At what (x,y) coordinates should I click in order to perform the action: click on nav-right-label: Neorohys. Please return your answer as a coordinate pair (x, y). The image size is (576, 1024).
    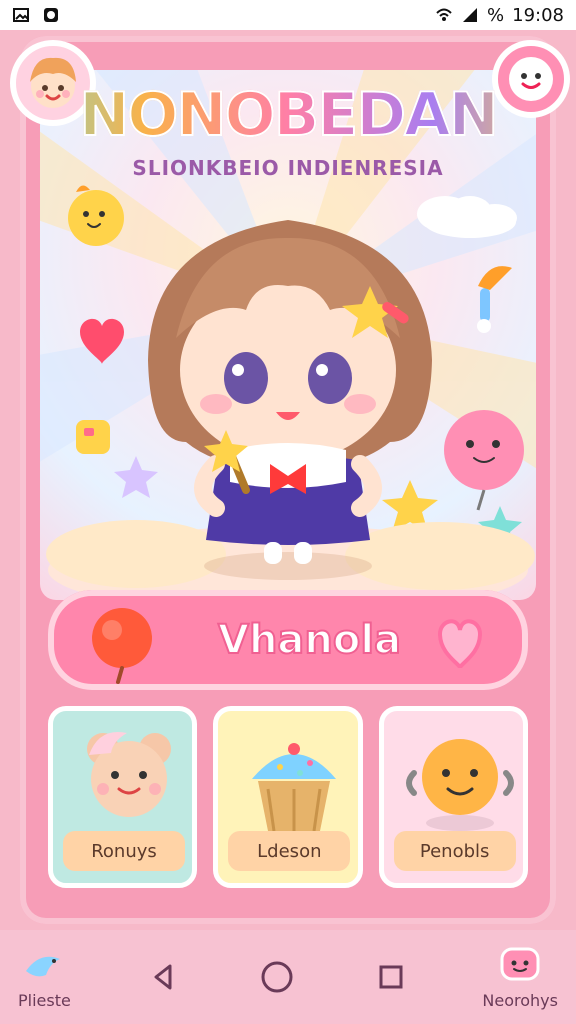
    Looking at the image, I should click on (520, 1000).